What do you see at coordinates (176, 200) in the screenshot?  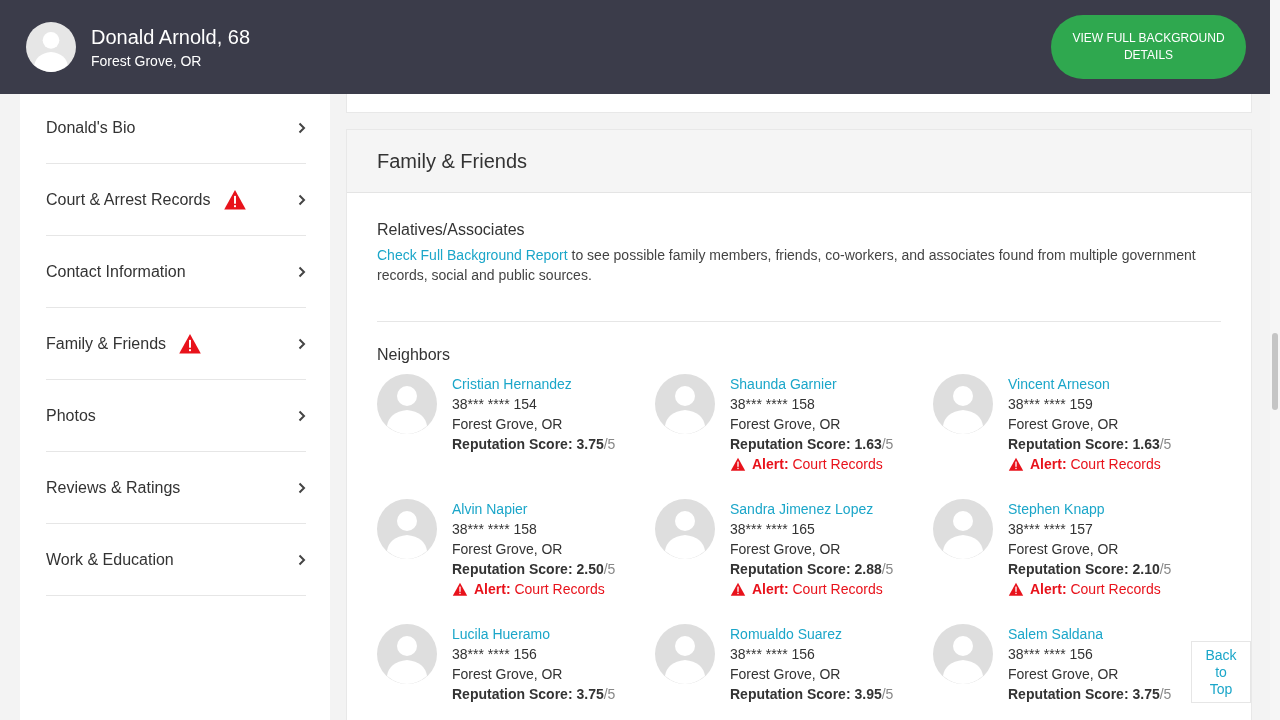 I see `sidebar-item: Court & Arrest Records` at bounding box center [176, 200].